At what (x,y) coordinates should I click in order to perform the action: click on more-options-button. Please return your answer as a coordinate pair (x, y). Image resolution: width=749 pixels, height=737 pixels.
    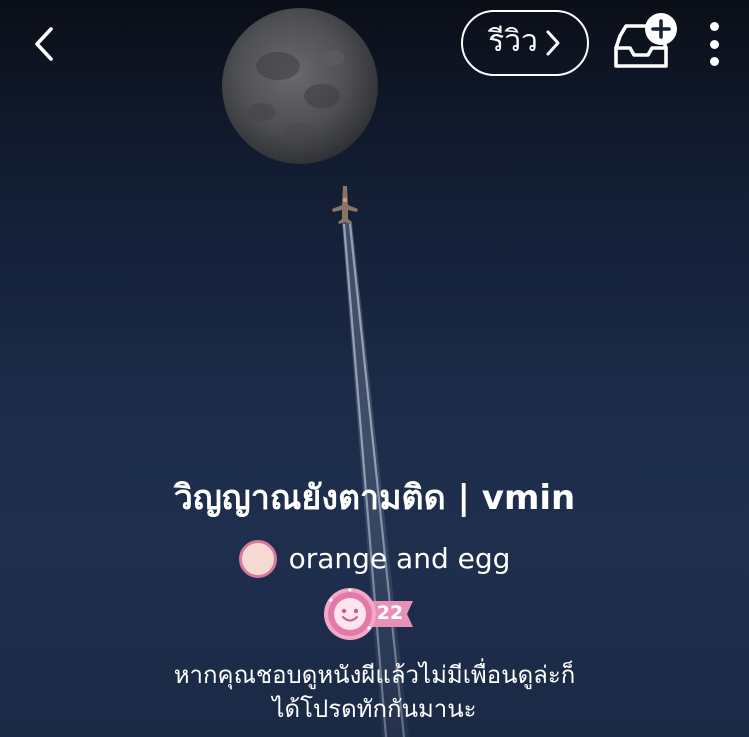
    Looking at the image, I should click on (714, 44).